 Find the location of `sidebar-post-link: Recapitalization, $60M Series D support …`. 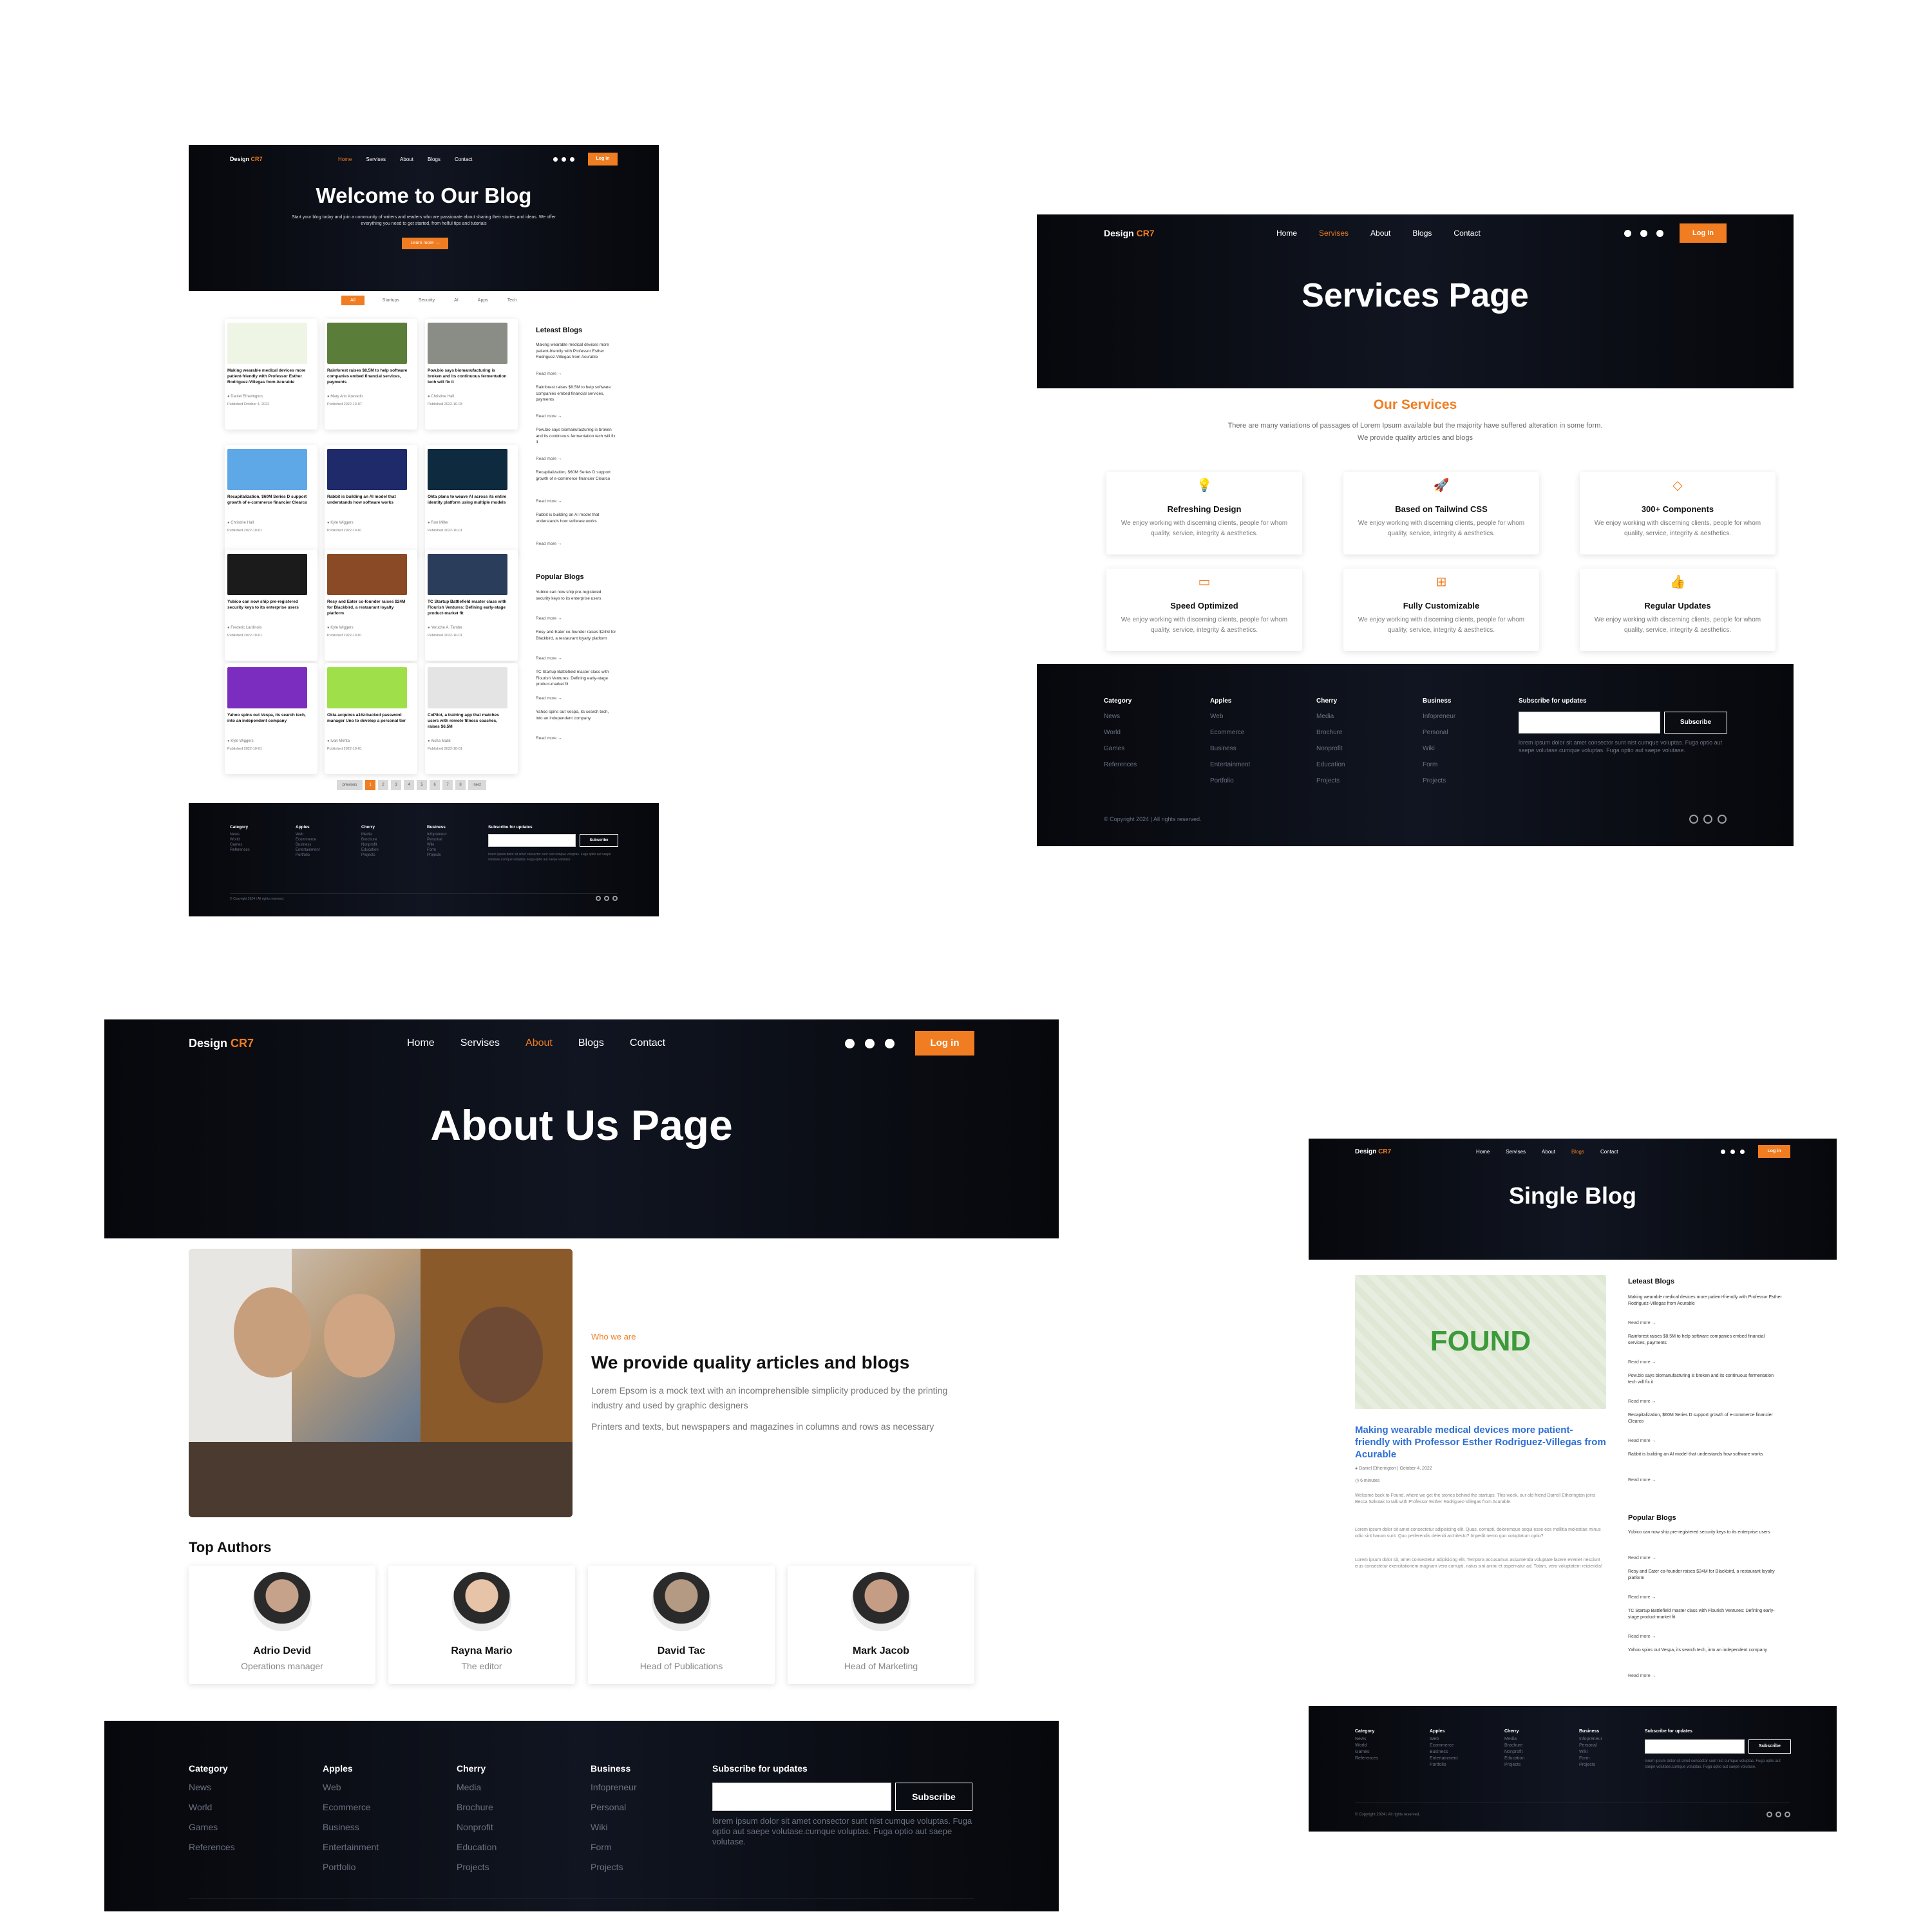

sidebar-post-link: Recapitalization, $60M Series D support … is located at coordinates (1706, 1418).